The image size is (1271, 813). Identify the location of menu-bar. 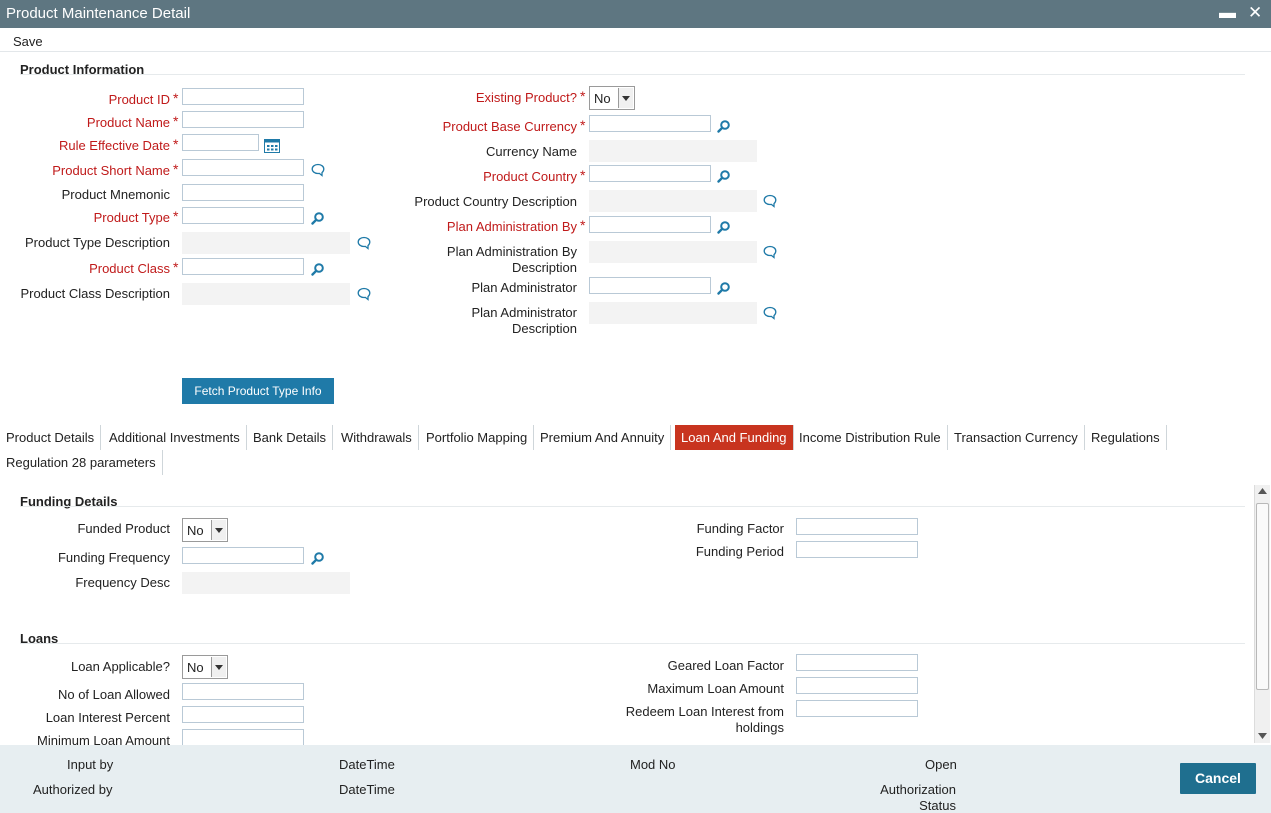
(635, 40).